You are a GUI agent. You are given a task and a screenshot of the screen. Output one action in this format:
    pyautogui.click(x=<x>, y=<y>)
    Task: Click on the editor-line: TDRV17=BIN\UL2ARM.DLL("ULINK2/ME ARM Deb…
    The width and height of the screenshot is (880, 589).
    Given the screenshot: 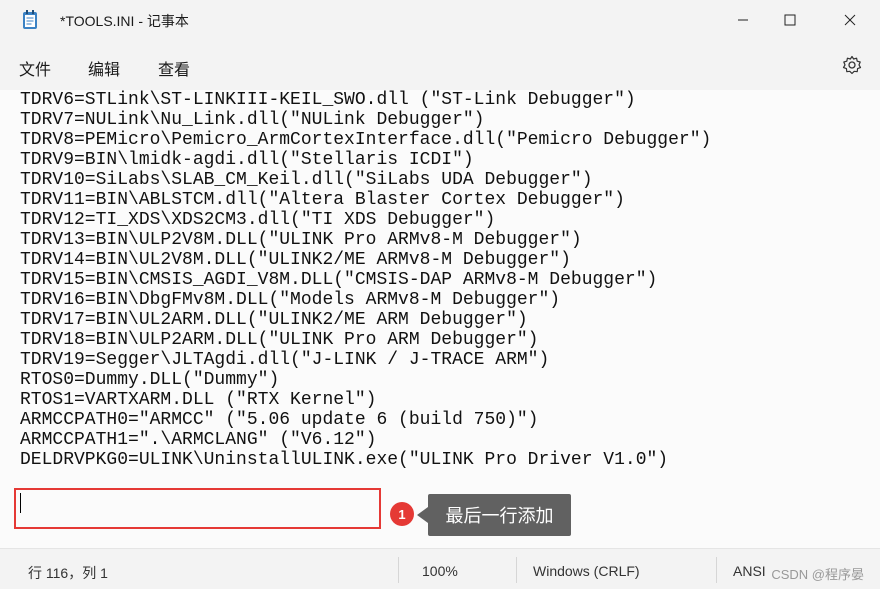 What is the action you would take?
    pyautogui.click(x=274, y=320)
    